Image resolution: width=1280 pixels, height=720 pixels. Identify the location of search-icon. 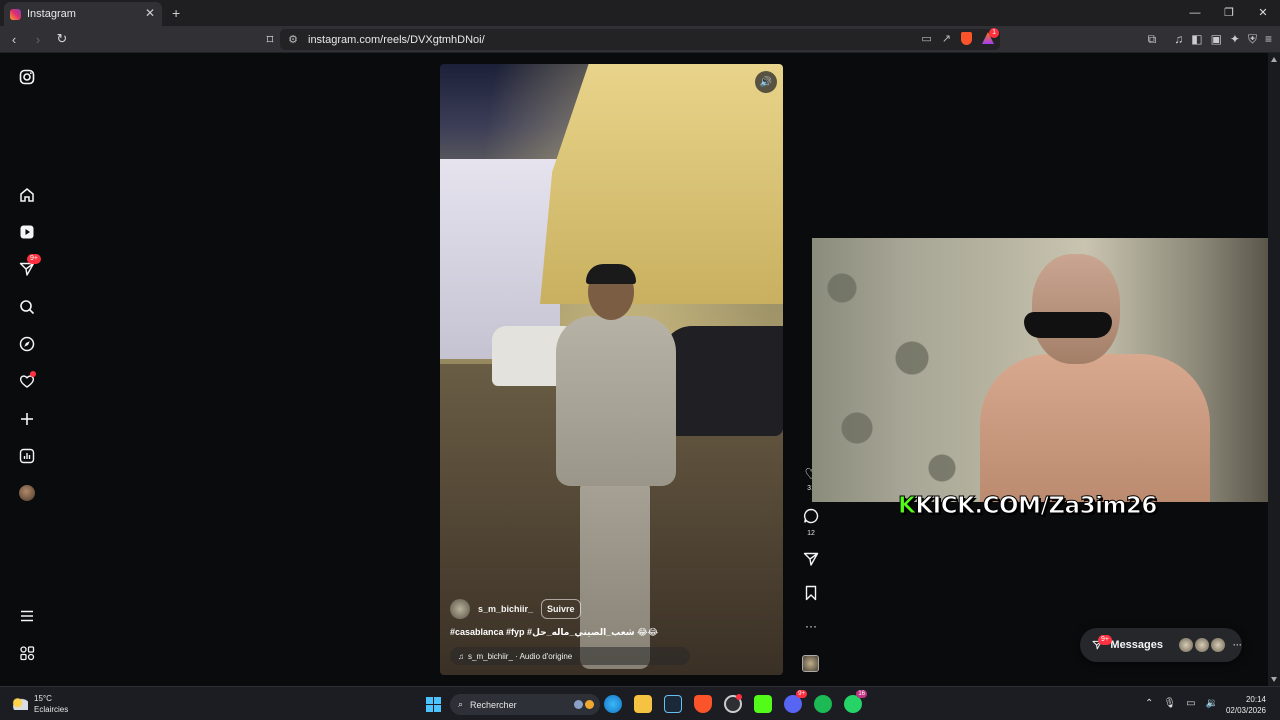
(27, 307).